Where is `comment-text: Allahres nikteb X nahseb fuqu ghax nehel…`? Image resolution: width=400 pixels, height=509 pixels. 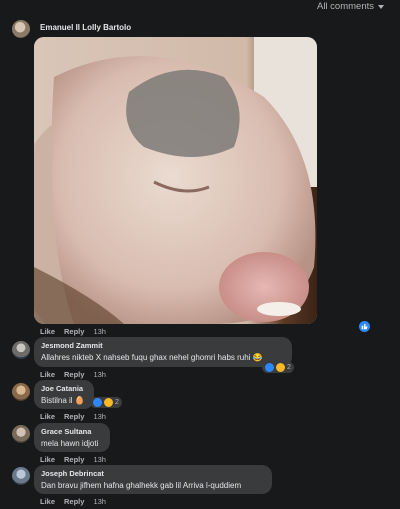 comment-text: Allahres nikteb X nahseb fuqu ghax nehel… is located at coordinates (163, 357).